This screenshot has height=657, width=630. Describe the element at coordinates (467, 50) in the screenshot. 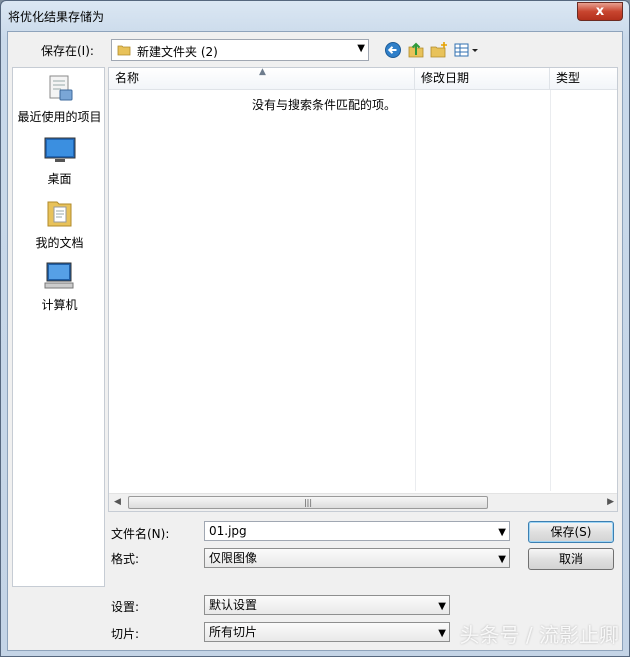

I see `view-menu-icon` at that location.